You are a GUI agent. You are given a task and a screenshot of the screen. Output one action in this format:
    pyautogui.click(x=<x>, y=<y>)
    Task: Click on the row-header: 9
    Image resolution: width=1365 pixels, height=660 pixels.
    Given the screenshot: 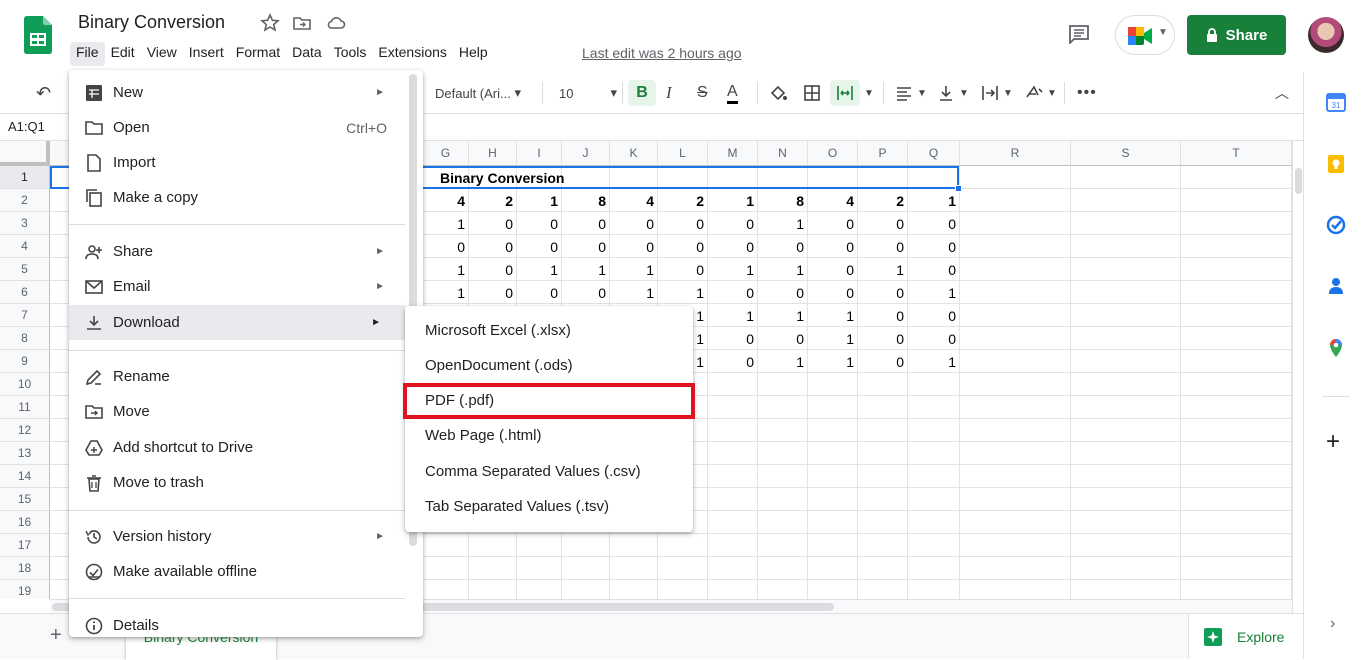 What is the action you would take?
    pyautogui.click(x=25, y=361)
    